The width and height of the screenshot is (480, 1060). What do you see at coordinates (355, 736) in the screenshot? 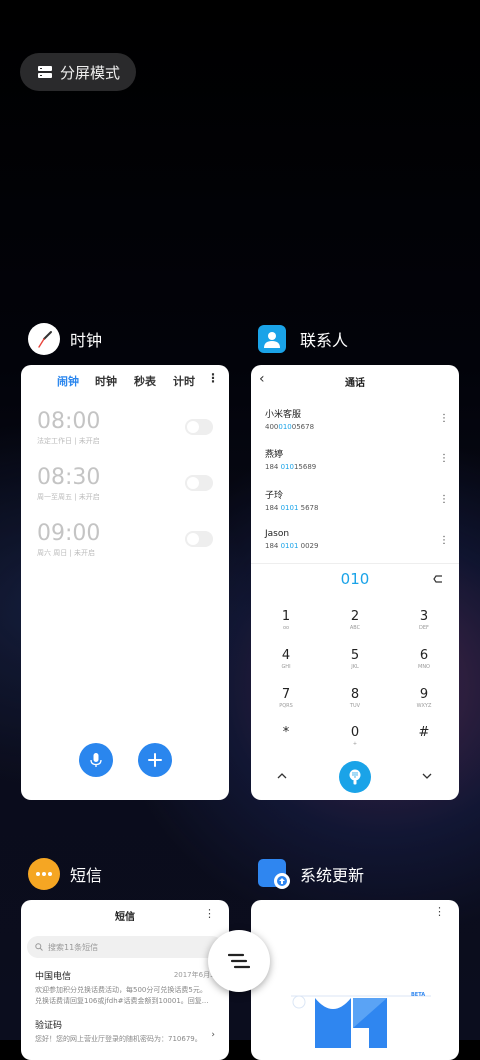
I see `dial-key-0: 0 +` at bounding box center [355, 736].